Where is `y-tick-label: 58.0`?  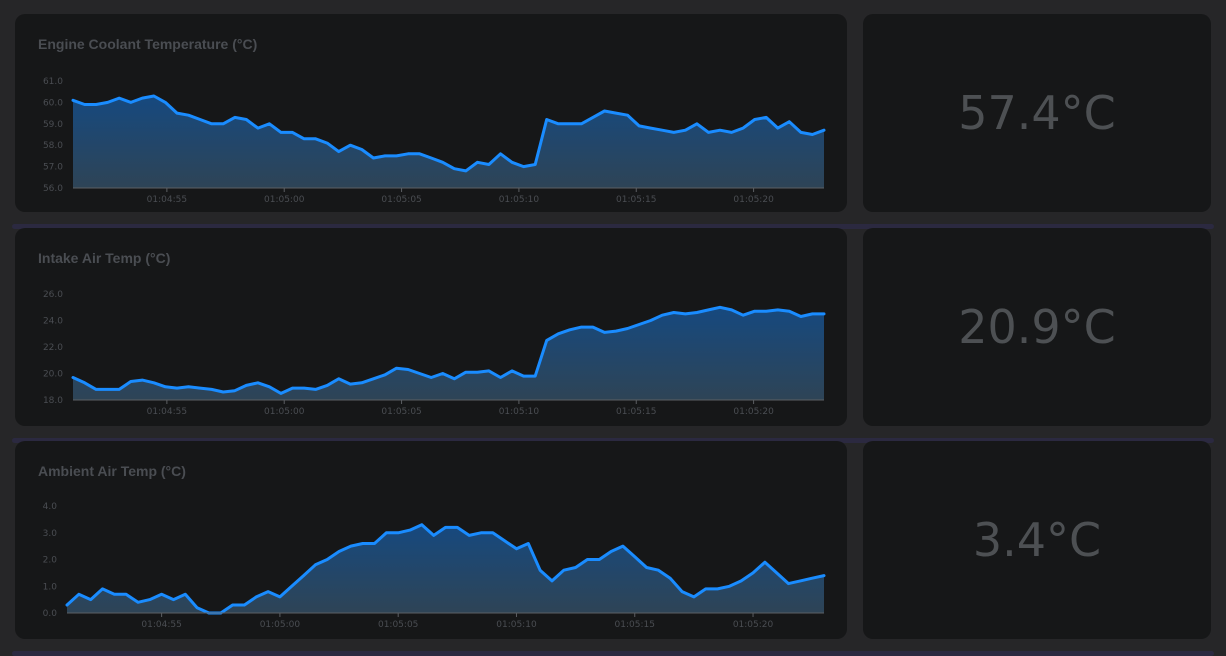 y-tick-label: 58.0 is located at coordinates (53, 146).